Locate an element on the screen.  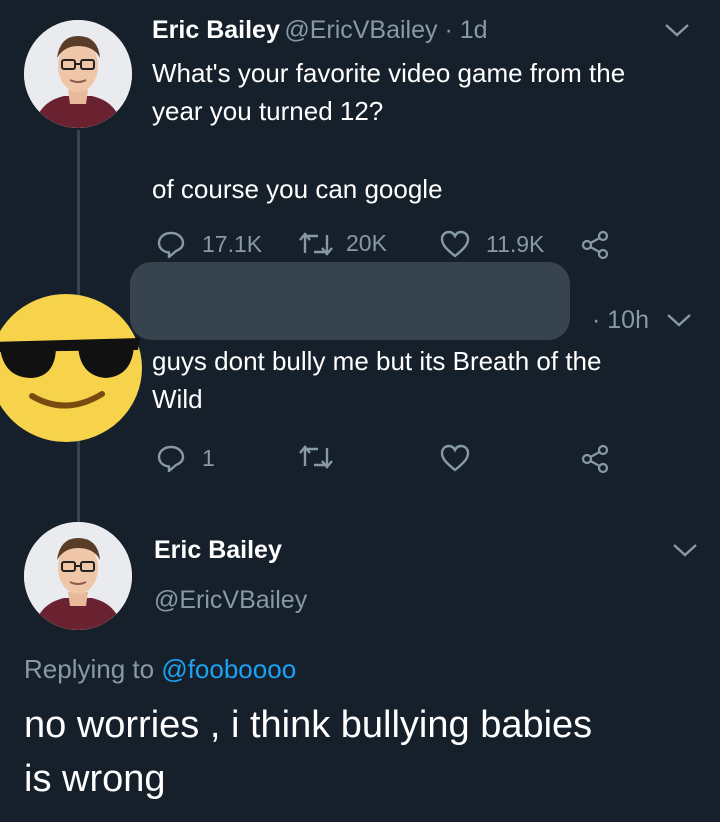
retweet-button is located at coordinates (316, 457).